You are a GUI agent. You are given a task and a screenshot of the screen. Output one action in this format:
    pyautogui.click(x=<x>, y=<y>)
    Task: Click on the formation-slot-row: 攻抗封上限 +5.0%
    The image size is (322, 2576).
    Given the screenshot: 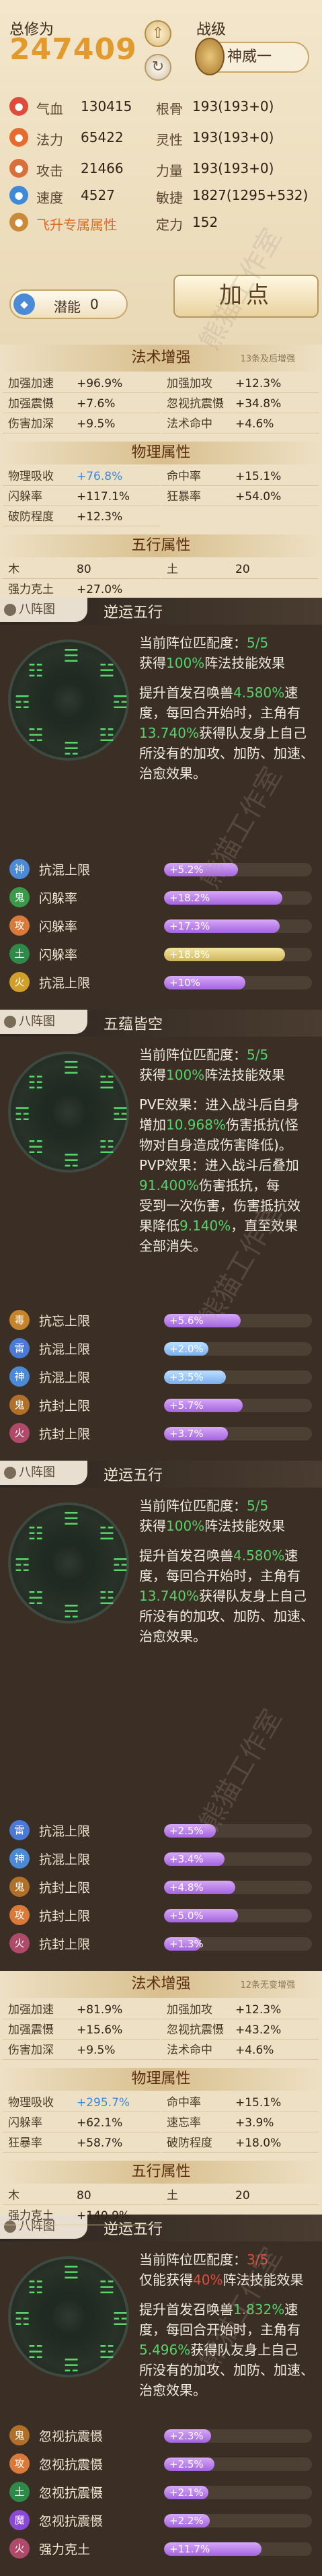 What is the action you would take?
    pyautogui.click(x=164, y=1915)
    